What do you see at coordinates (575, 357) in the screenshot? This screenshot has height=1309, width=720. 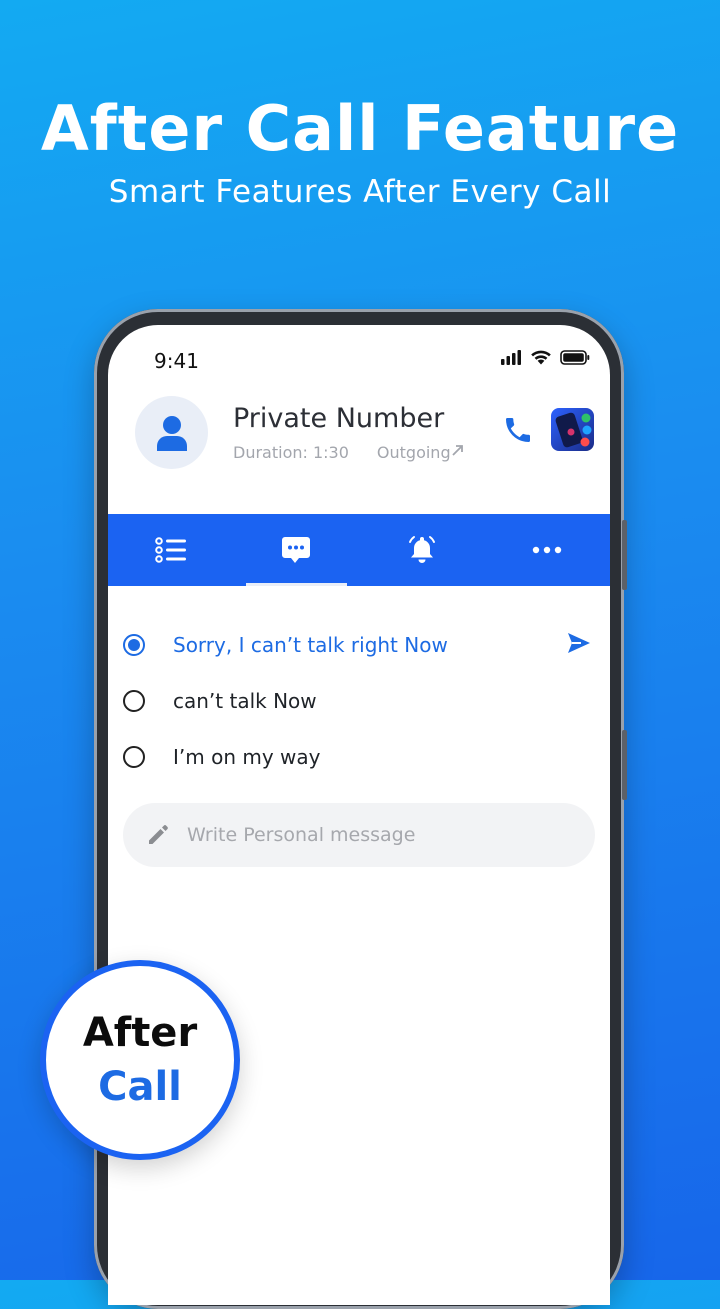 I see `battery-icon` at bounding box center [575, 357].